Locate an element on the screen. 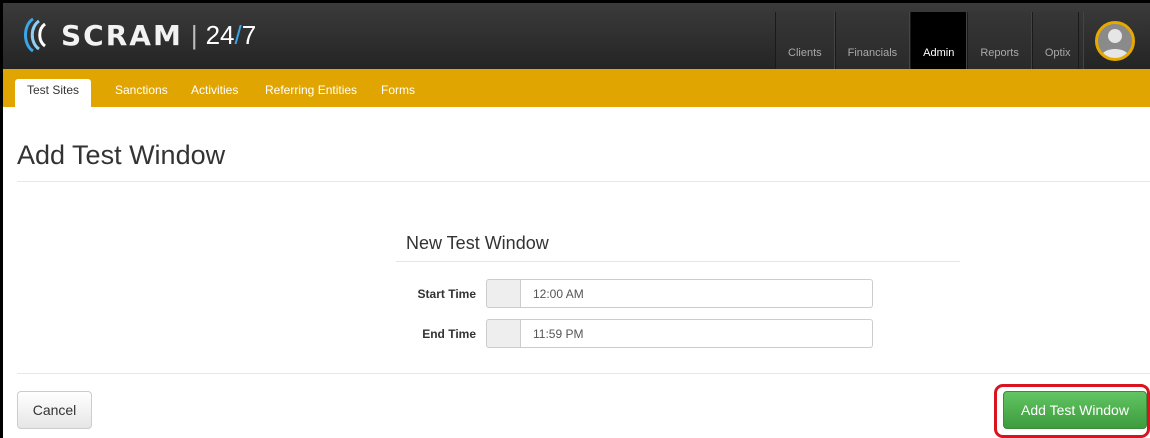 The image size is (1150, 438). actions-divider is located at coordinates (583, 373).